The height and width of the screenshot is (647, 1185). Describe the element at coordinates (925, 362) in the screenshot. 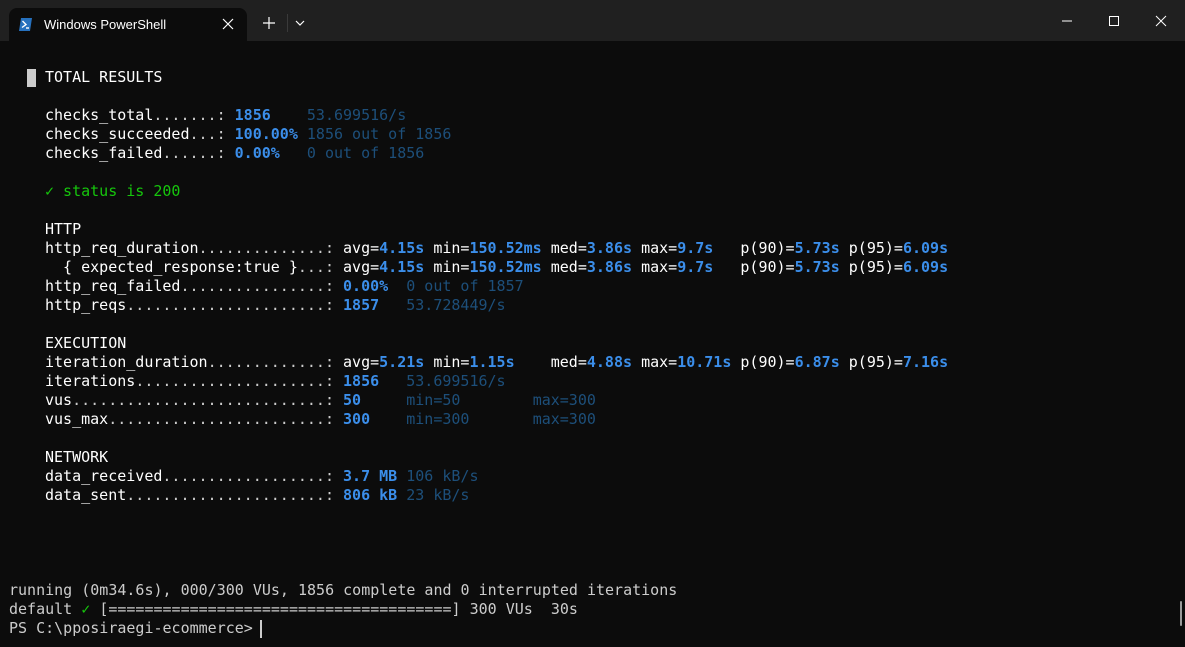

I see `p95-value: 7.16s` at that location.